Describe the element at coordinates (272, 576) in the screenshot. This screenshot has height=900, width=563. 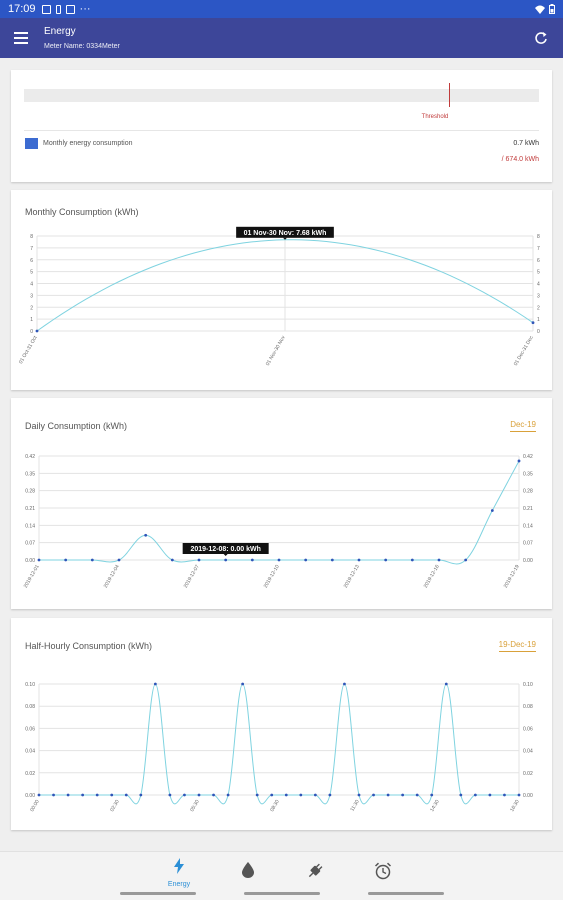
I see `x-tick-label: 2019-12-10` at that location.